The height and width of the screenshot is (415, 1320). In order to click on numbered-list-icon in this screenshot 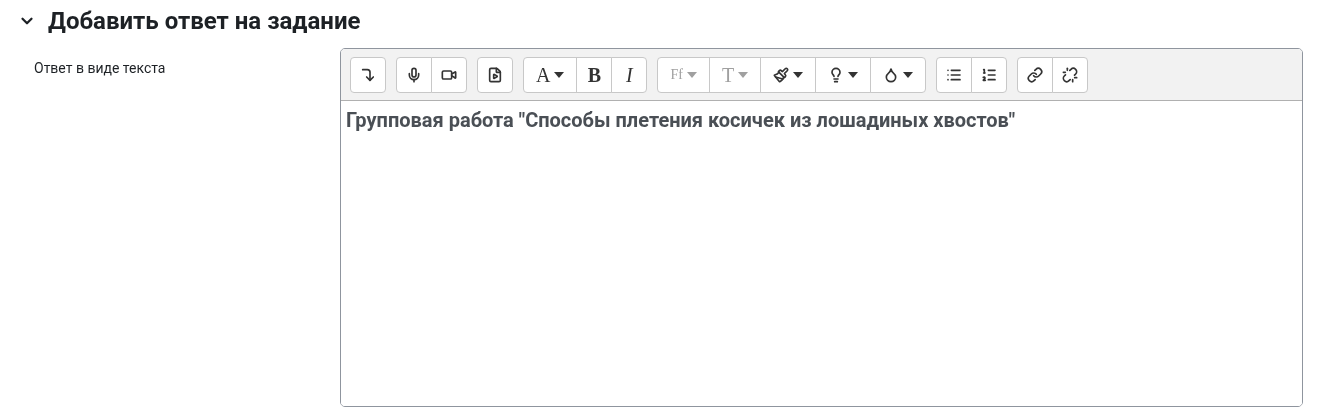, I will do `click(989, 74)`.